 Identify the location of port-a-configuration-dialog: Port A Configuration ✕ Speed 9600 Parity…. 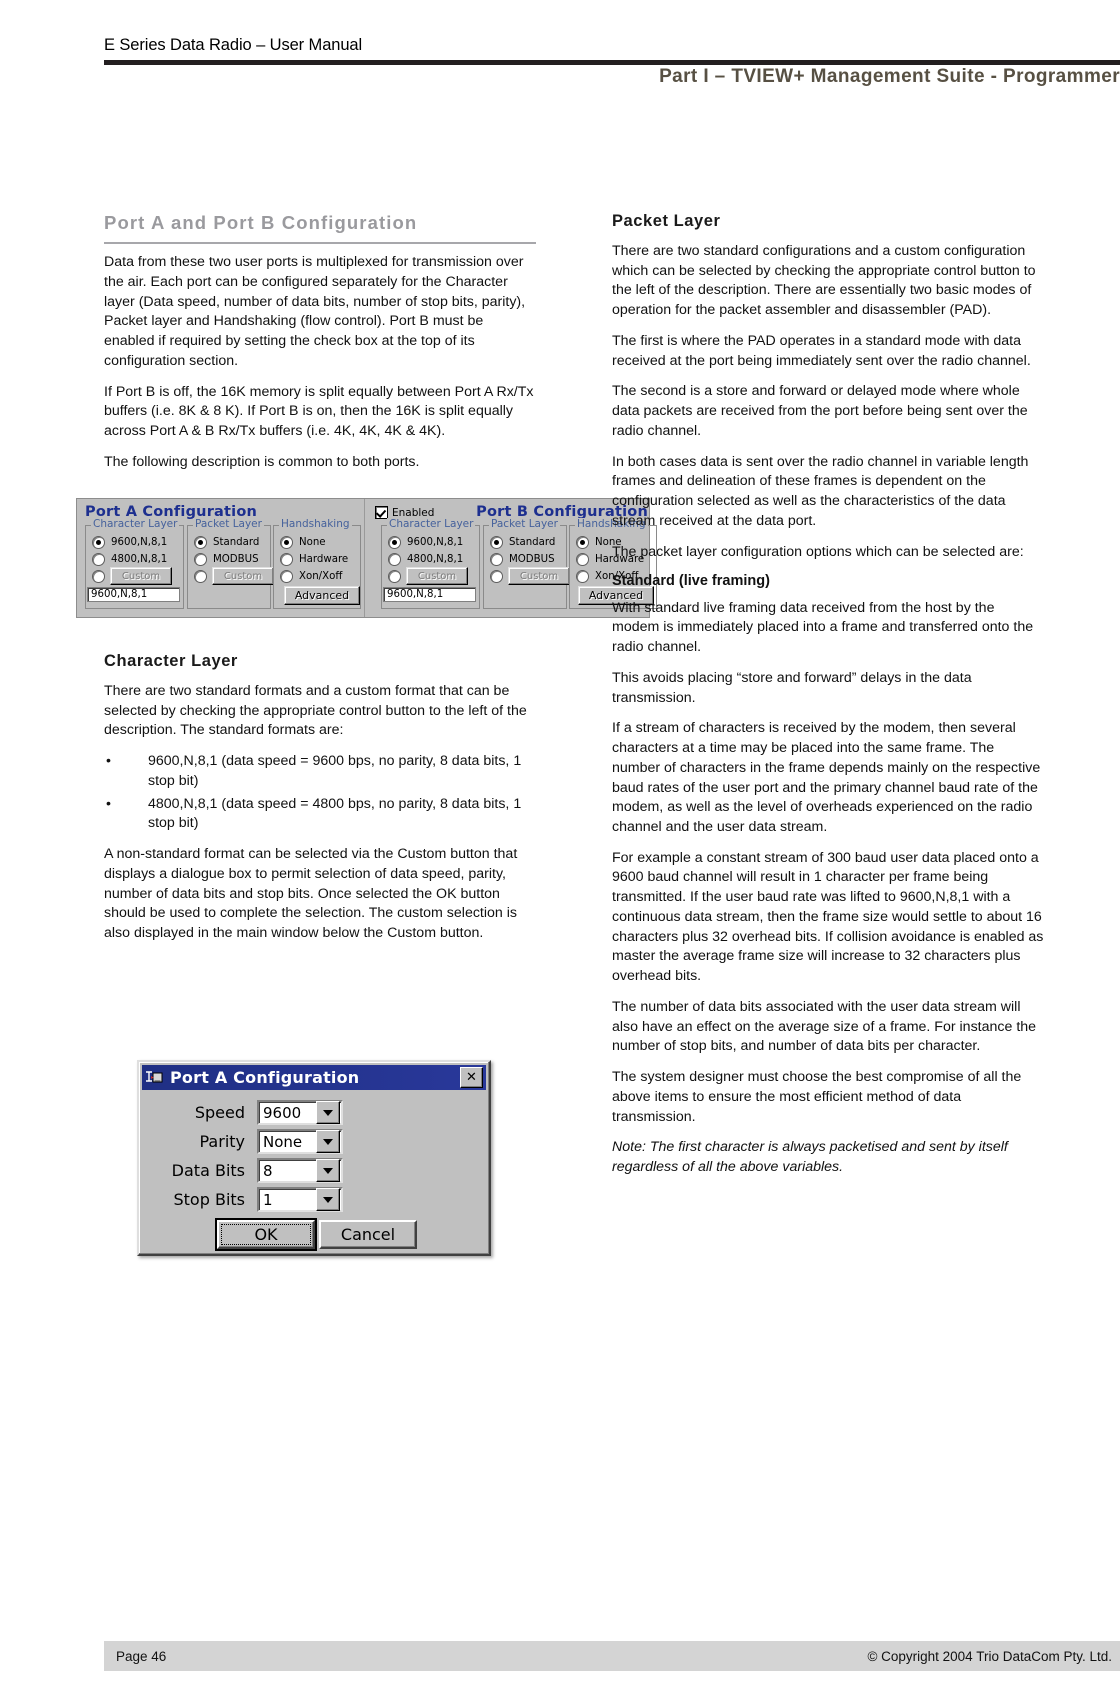
(314, 1158).